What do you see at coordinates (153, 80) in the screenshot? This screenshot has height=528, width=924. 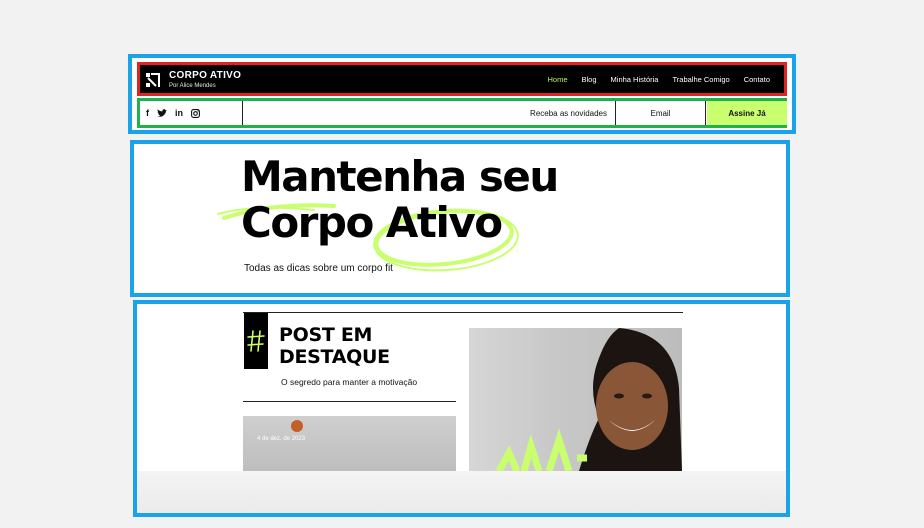 I see `logo-icon` at bounding box center [153, 80].